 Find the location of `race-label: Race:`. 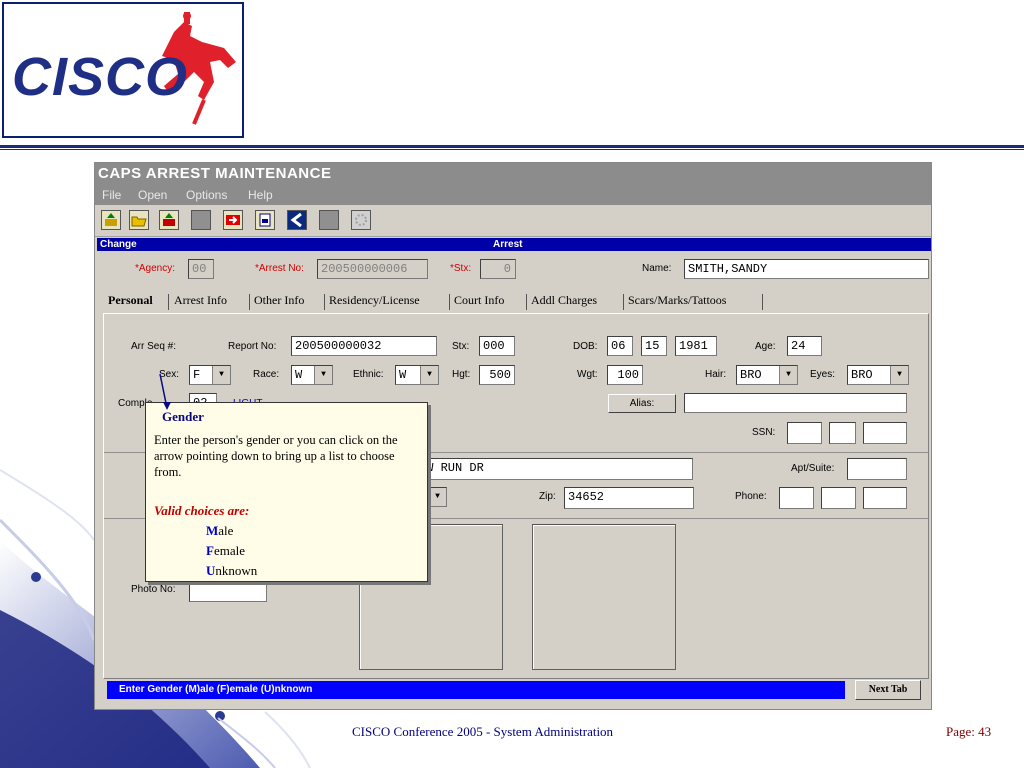

race-label: Race: is located at coordinates (266, 374).